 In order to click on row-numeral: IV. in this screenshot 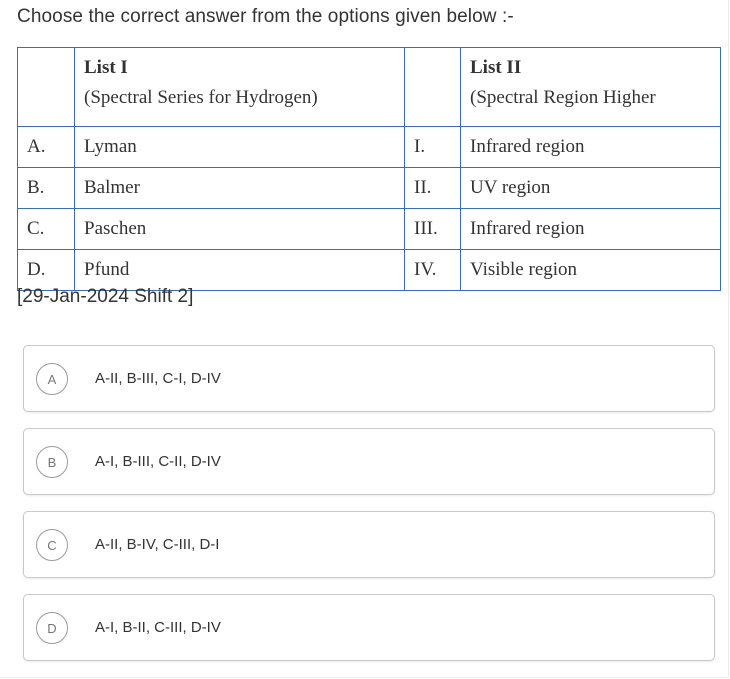, I will do `click(432, 270)`.